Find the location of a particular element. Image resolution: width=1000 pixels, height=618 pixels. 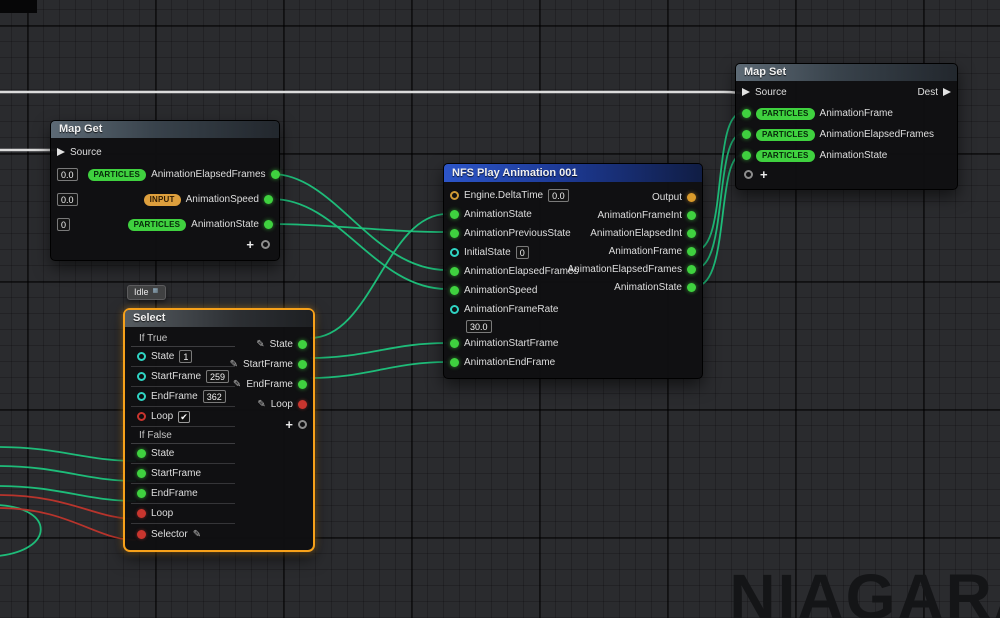

wire-false-state is located at coordinates (68, 454).